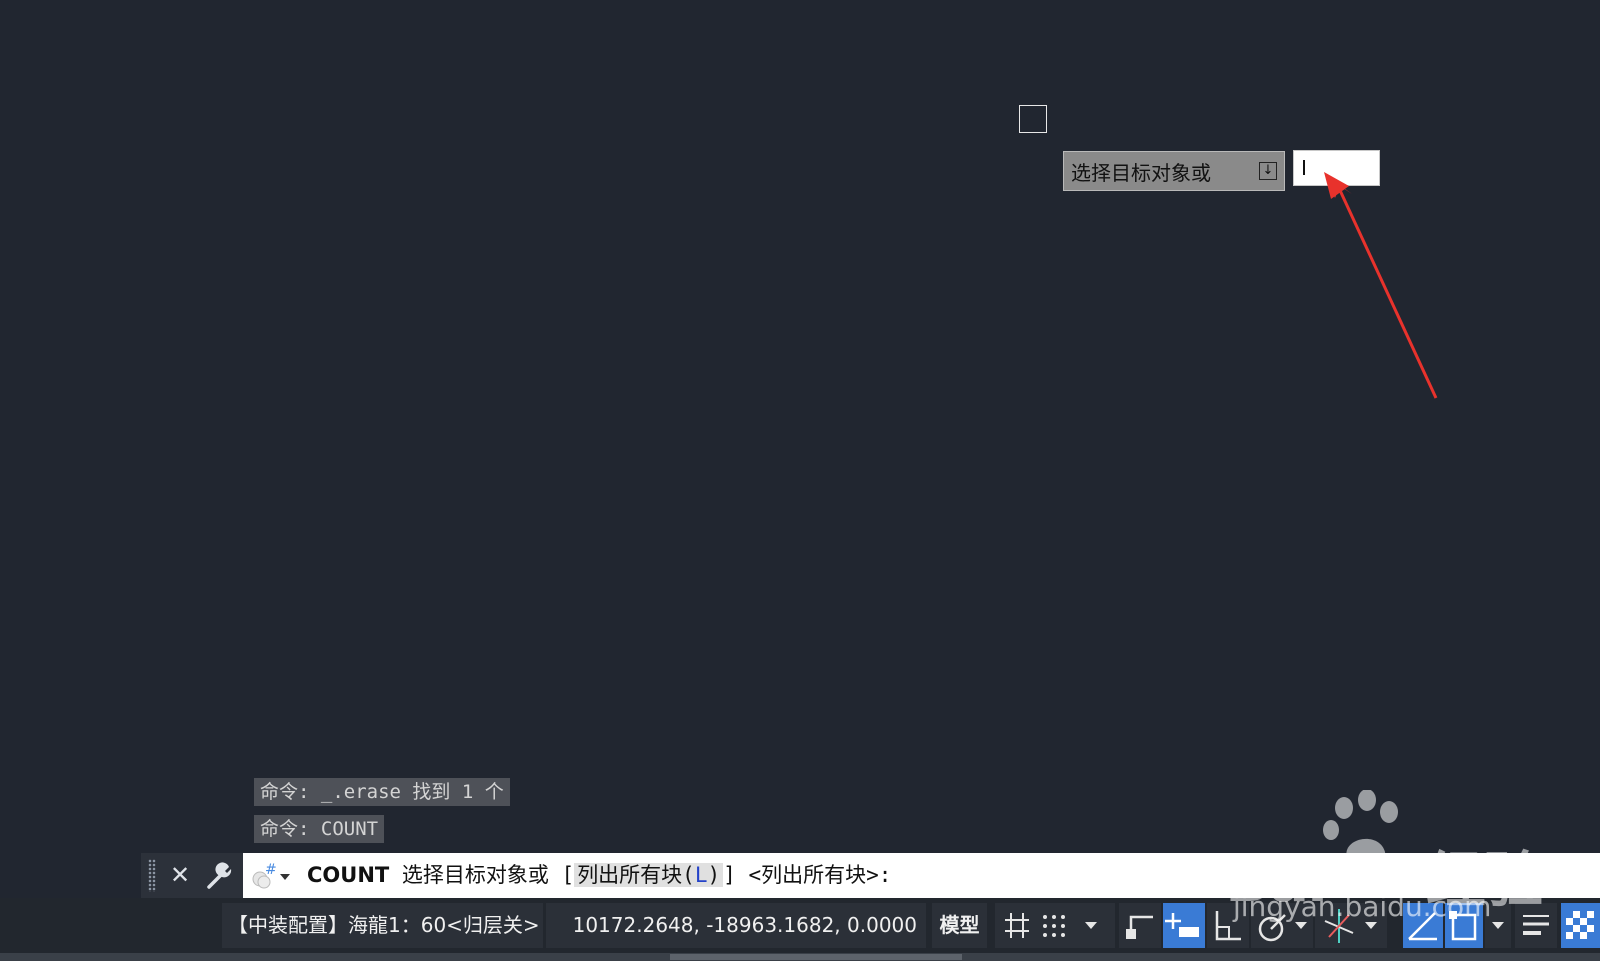 Image resolution: width=1600 pixels, height=961 pixels. I want to click on polar-icon, so click(1282, 925).